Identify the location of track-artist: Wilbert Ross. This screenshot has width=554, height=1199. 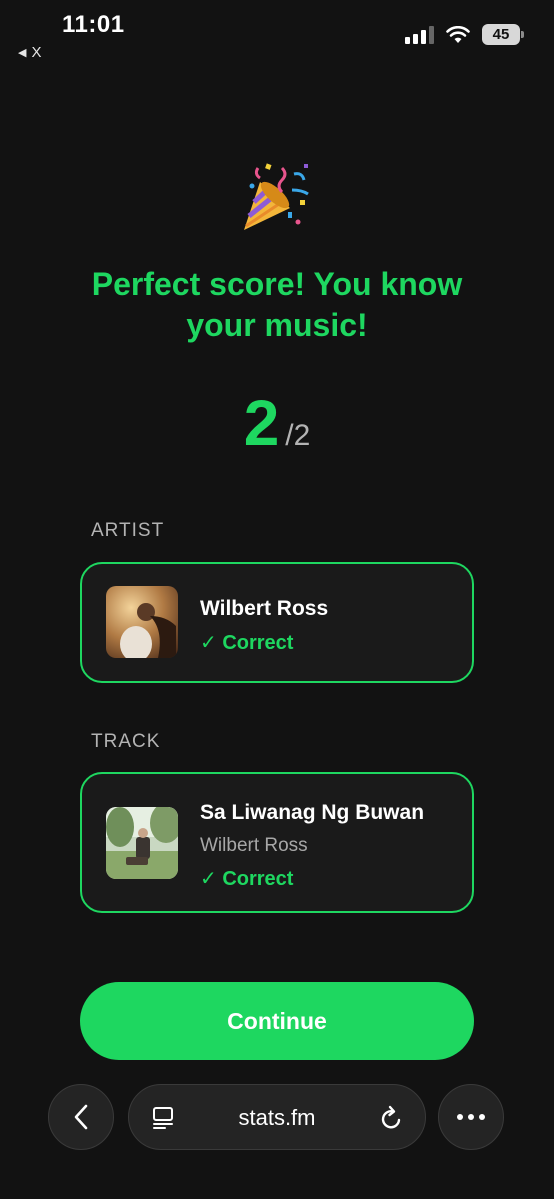
(254, 845).